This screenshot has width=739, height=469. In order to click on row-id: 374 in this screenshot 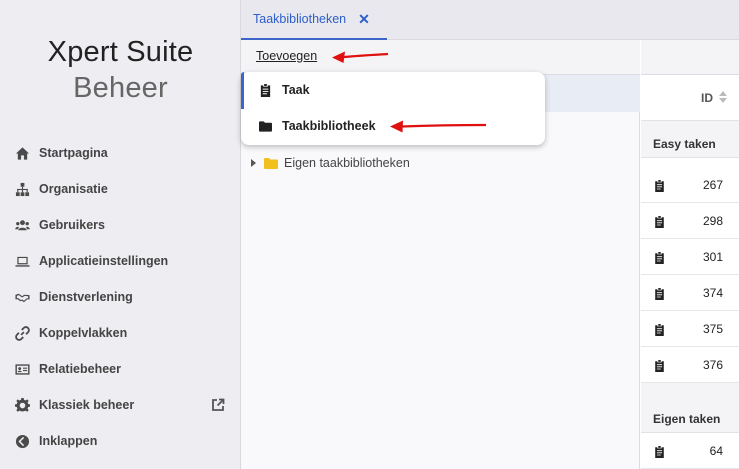, I will do `click(712, 293)`.